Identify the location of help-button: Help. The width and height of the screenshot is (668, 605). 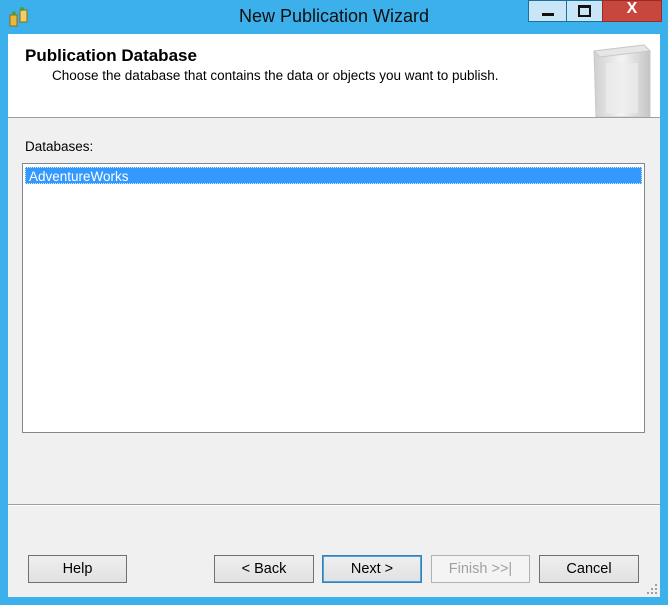
(77, 569).